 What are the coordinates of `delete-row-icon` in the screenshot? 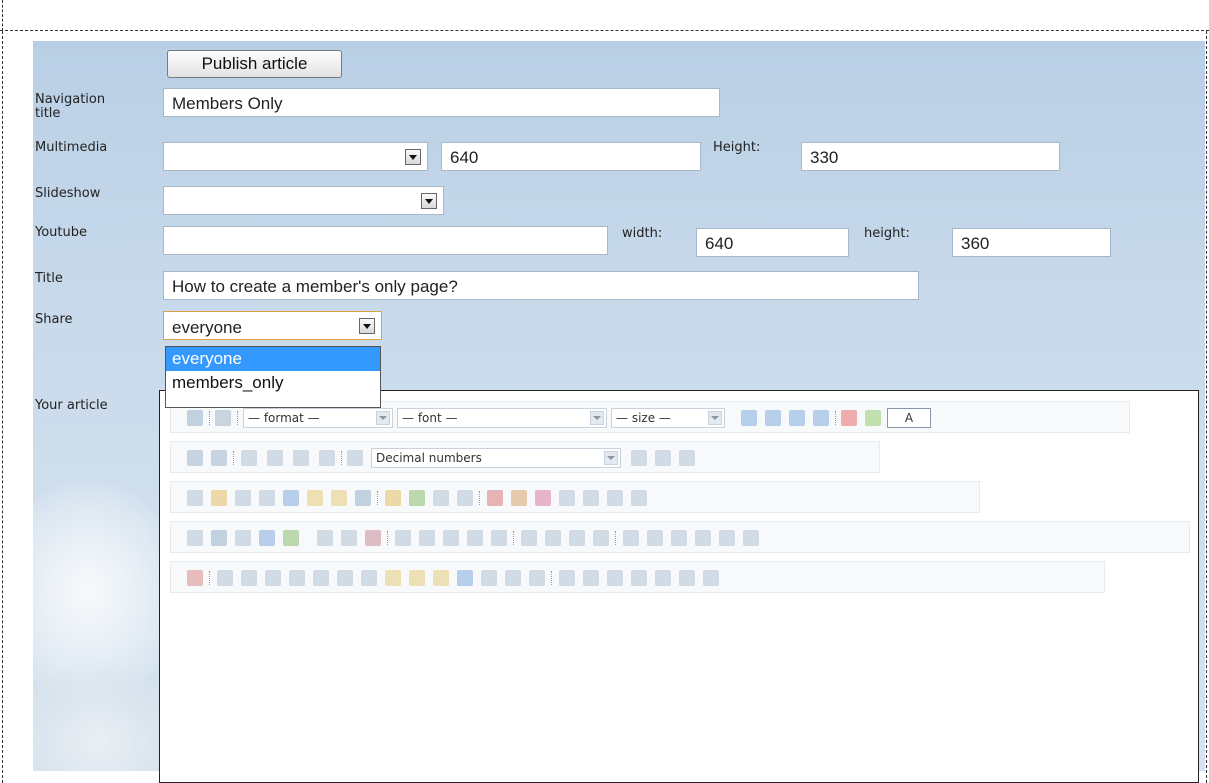 It's located at (451, 538).